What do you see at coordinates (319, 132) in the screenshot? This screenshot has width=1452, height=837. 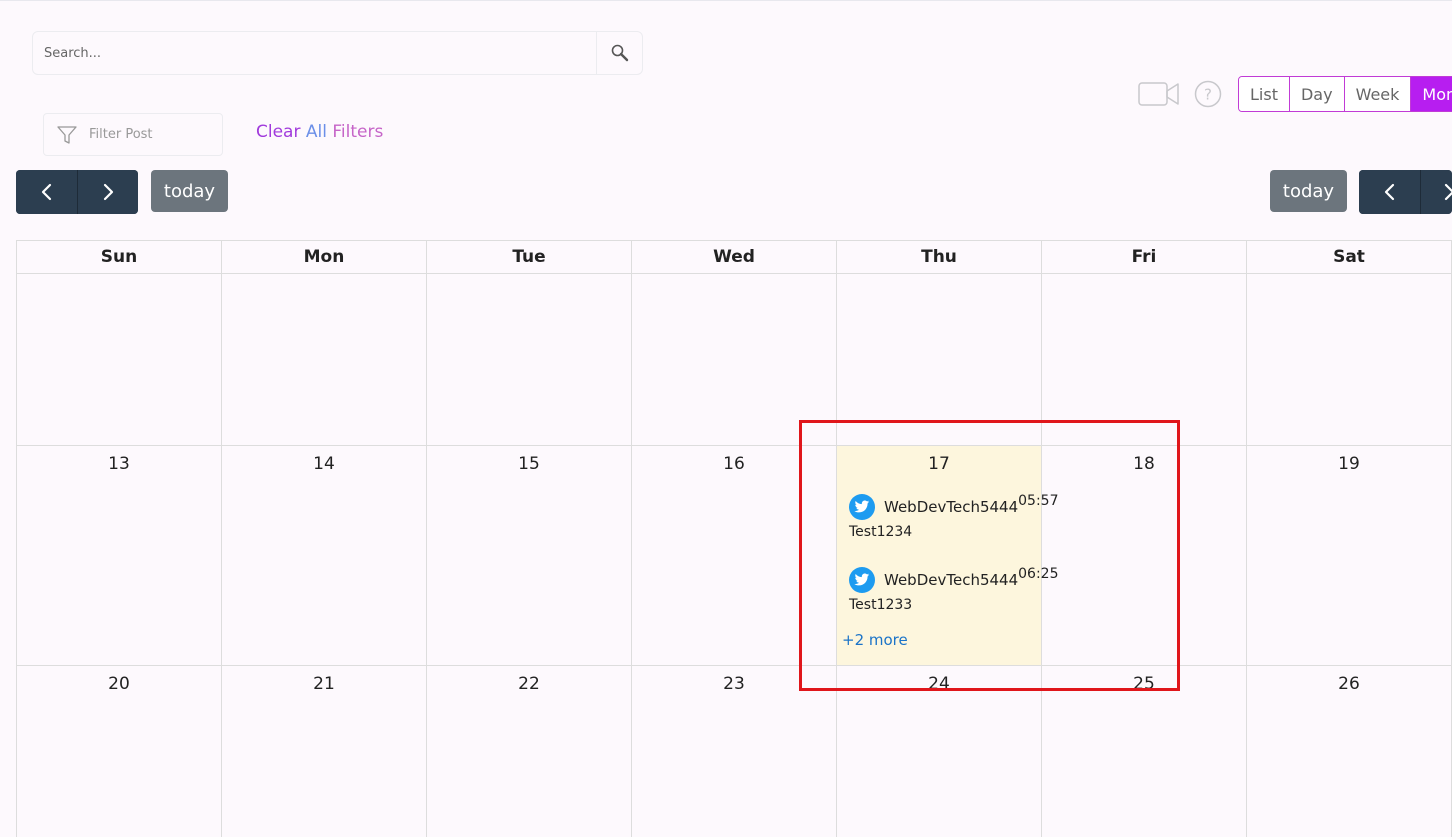 I see `clear-all-filters-link: Clear All Filters` at bounding box center [319, 132].